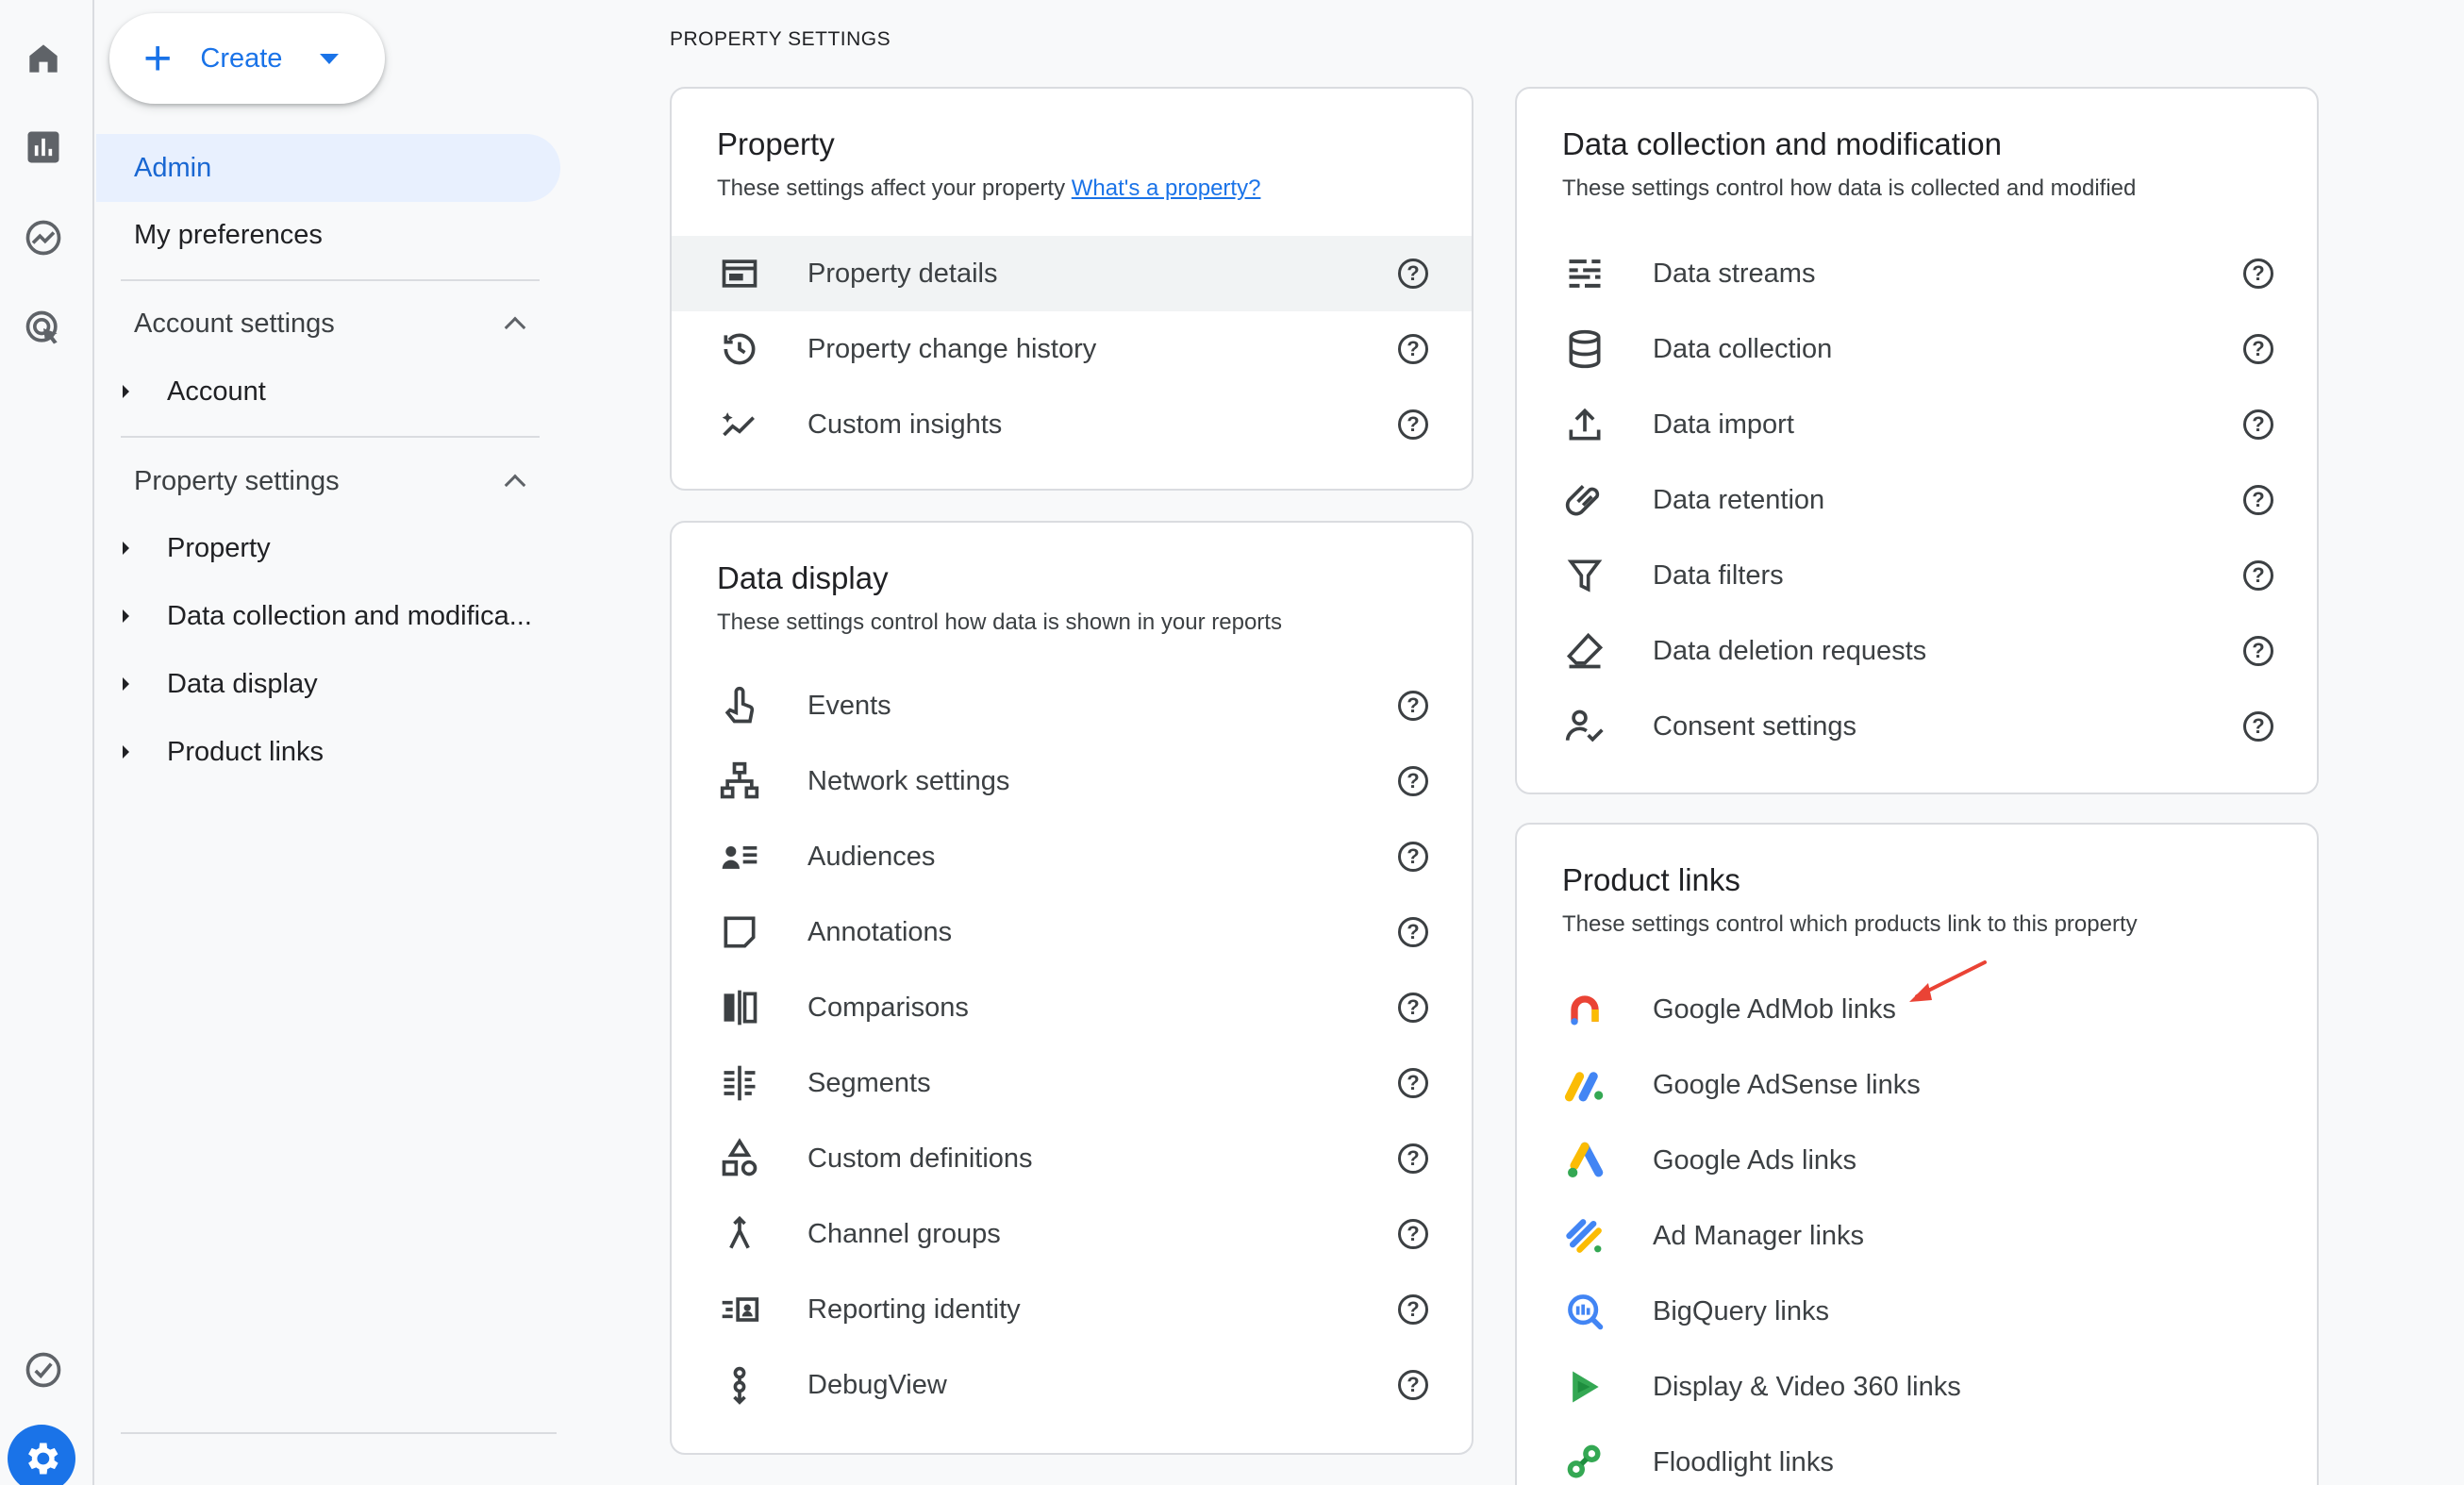 The width and height of the screenshot is (2464, 1485). I want to click on network-icon, so click(740, 781).